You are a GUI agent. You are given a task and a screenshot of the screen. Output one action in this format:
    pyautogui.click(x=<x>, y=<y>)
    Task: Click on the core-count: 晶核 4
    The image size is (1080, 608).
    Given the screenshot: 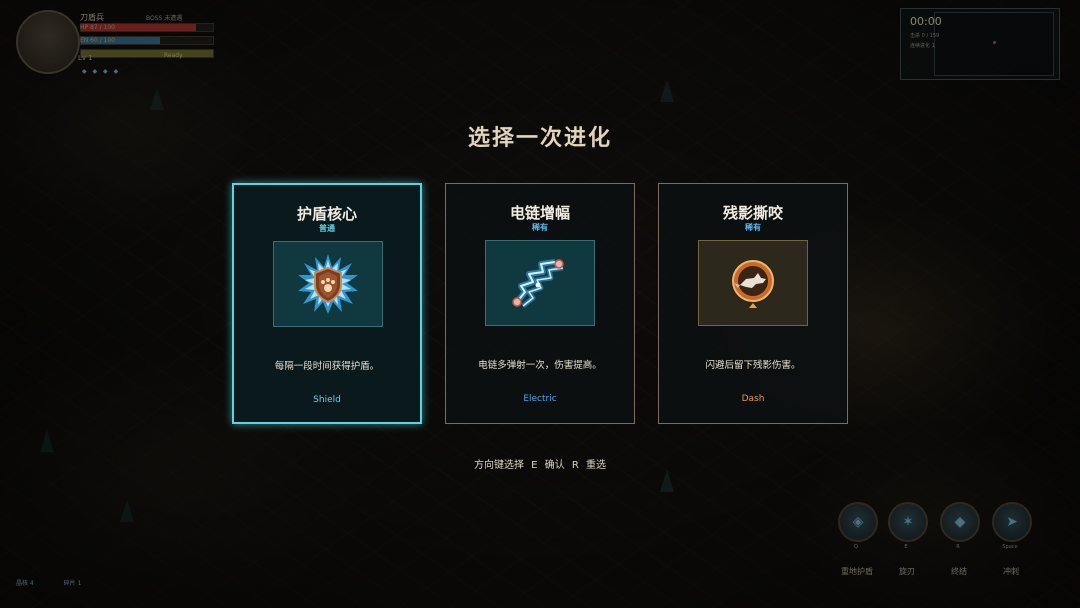 What is the action you would take?
    pyautogui.click(x=25, y=583)
    